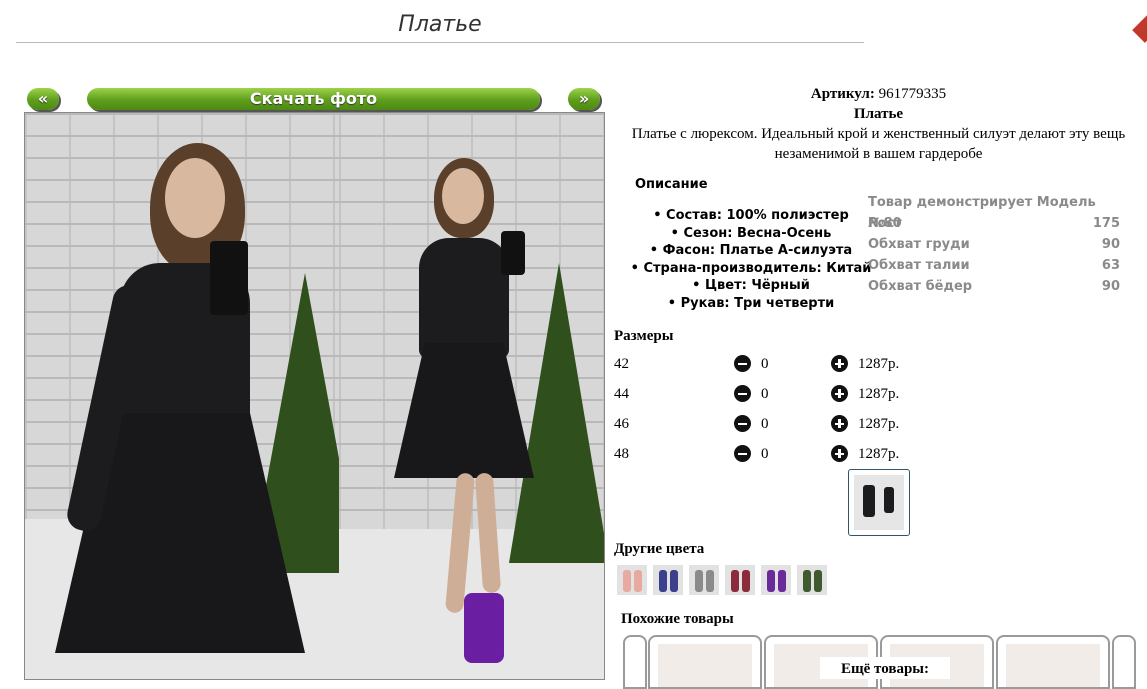 The height and width of the screenshot is (689, 1147). I want to click on size-value: 42, so click(621, 364).